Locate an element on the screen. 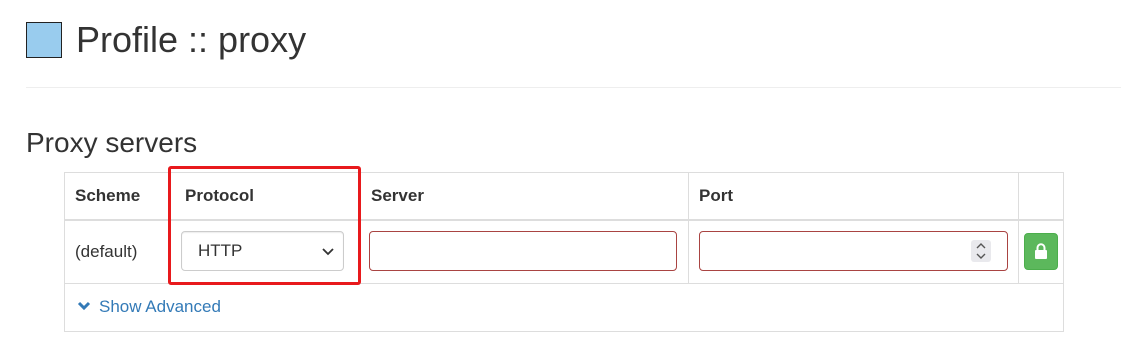  port-input is located at coordinates (853, 251).